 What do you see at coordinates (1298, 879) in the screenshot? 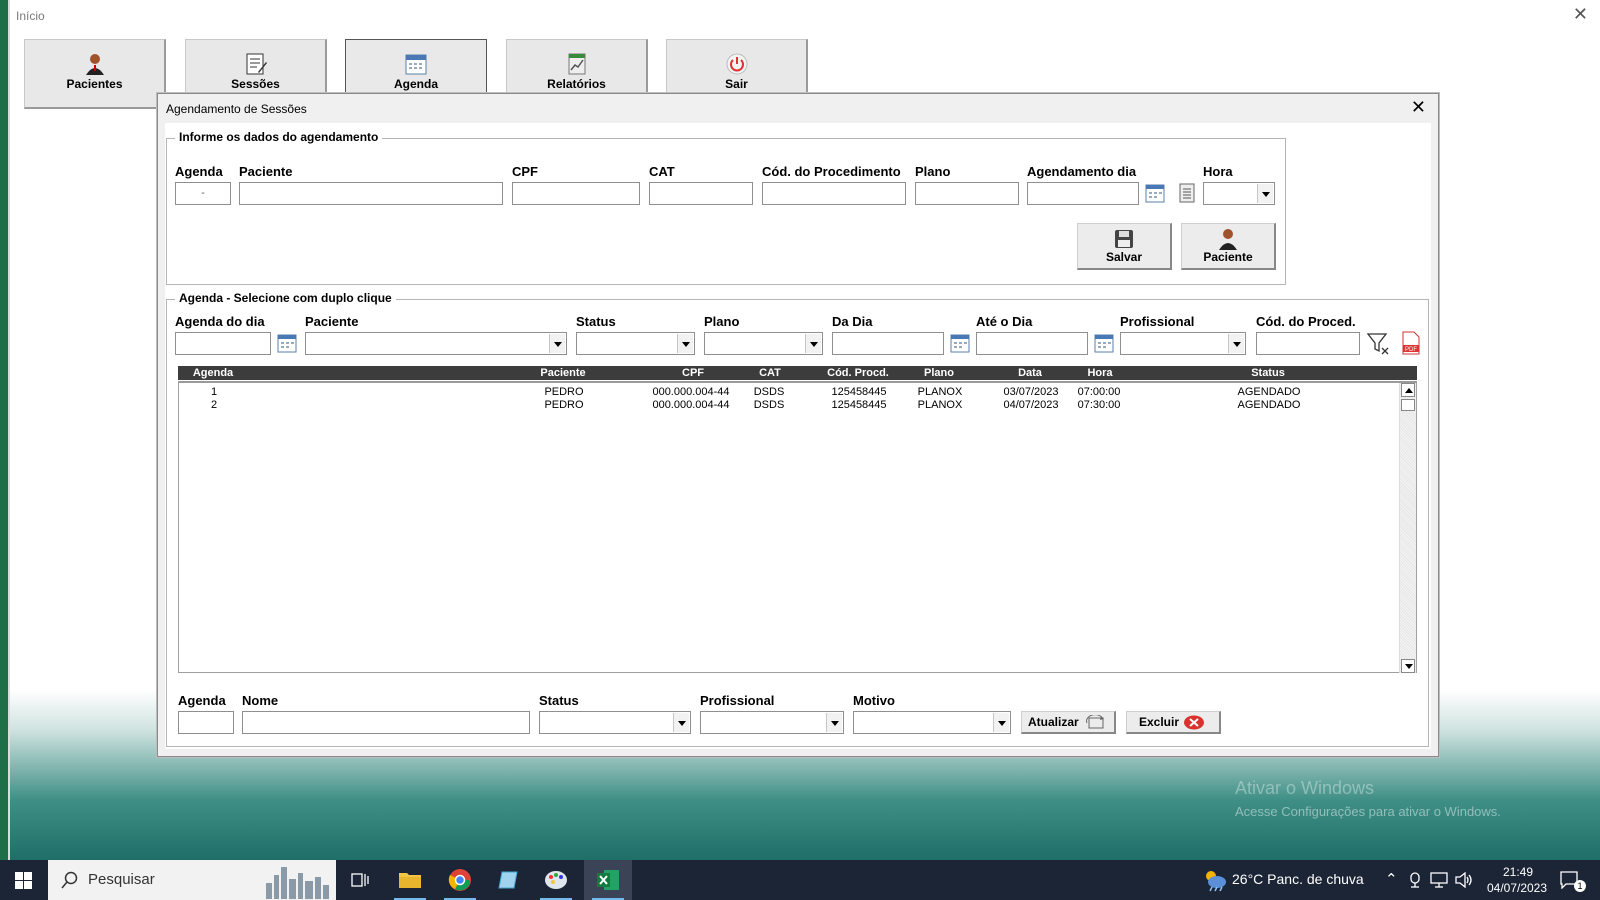
I see `weather-text: 26°C Panc. de chuva` at bounding box center [1298, 879].